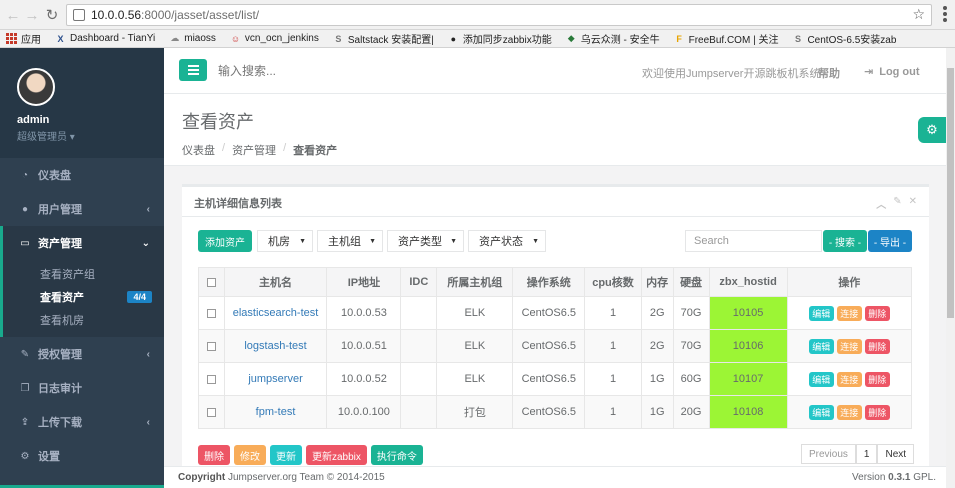 The width and height of the screenshot is (955, 488). I want to click on cell-hostname: logstash-test, so click(275, 346).